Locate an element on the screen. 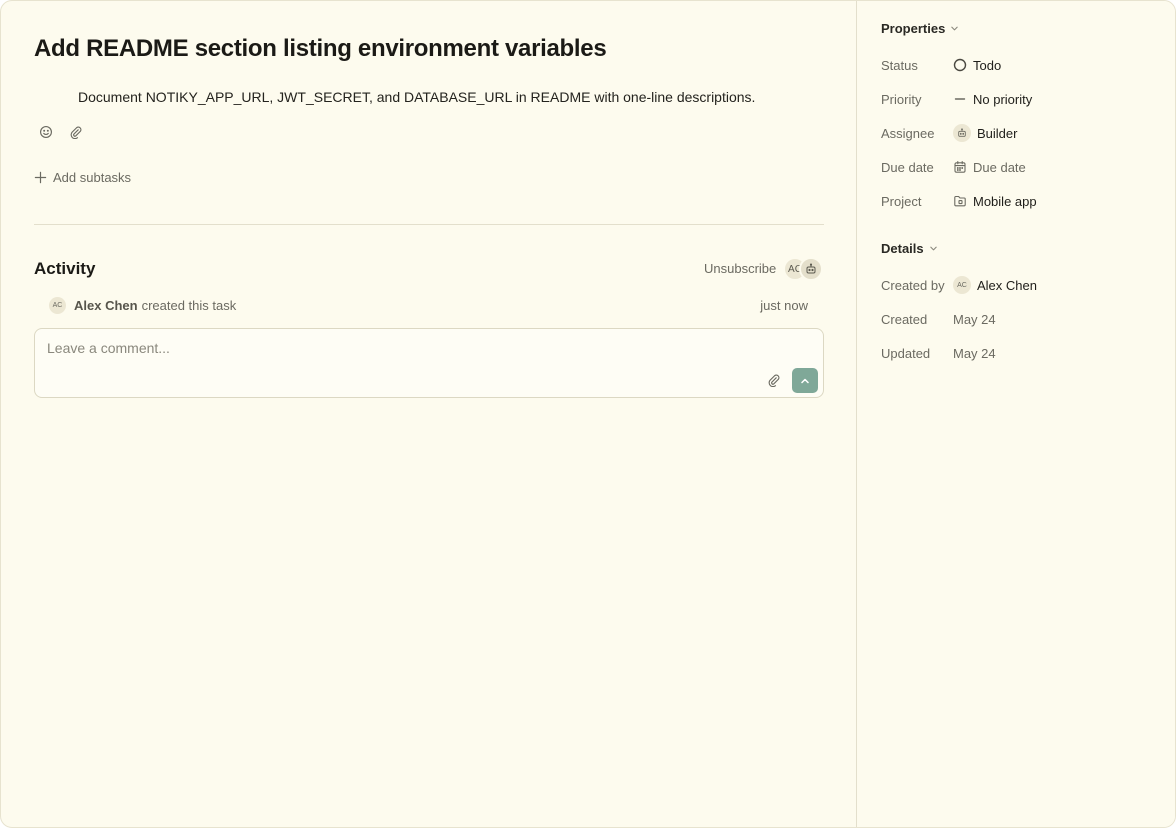 The width and height of the screenshot is (1176, 828). detail-created-by: Created by AC Alex Chen is located at coordinates (959, 285).